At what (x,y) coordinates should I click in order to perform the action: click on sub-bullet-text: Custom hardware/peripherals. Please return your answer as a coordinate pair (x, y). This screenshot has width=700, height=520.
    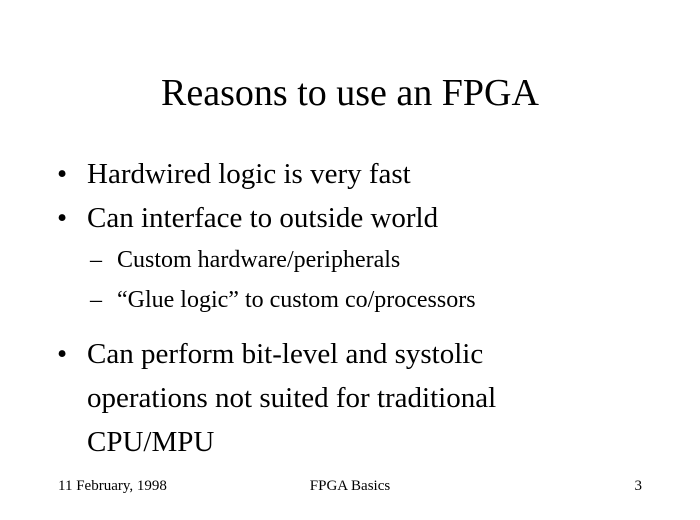
    Looking at the image, I should click on (259, 260).